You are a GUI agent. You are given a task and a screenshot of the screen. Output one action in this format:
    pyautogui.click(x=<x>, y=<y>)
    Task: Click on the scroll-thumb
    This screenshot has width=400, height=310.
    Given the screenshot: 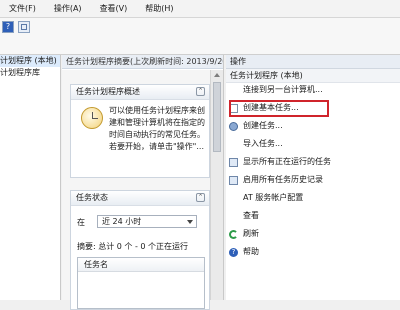 What is the action you would take?
    pyautogui.click(x=217, y=117)
    